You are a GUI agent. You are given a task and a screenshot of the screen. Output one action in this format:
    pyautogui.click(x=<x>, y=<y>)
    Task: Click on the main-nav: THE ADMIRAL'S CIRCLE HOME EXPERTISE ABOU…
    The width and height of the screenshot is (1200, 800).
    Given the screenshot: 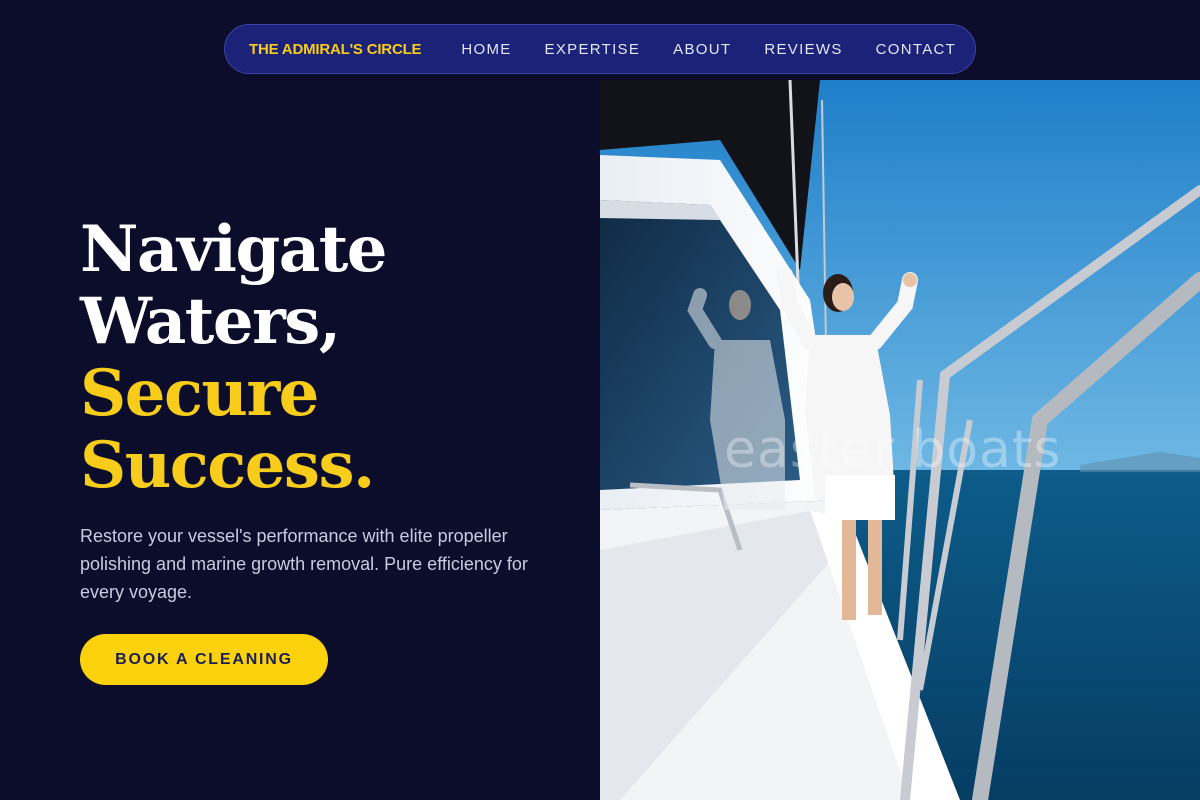 What is the action you would take?
    pyautogui.click(x=600, y=49)
    